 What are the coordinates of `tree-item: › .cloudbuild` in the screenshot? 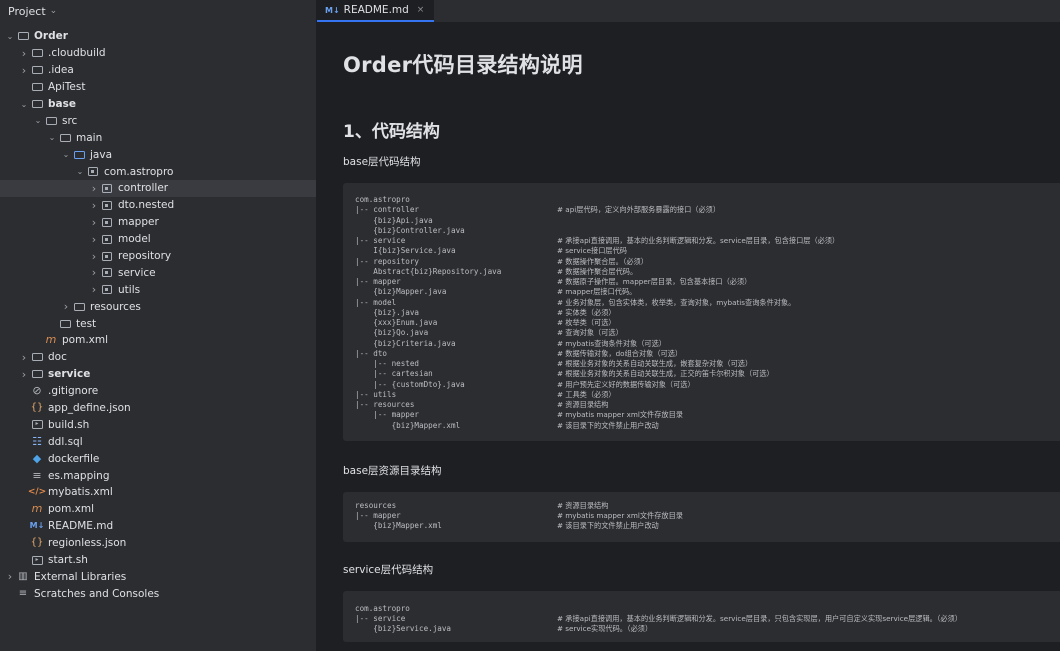 It's located at (158, 53).